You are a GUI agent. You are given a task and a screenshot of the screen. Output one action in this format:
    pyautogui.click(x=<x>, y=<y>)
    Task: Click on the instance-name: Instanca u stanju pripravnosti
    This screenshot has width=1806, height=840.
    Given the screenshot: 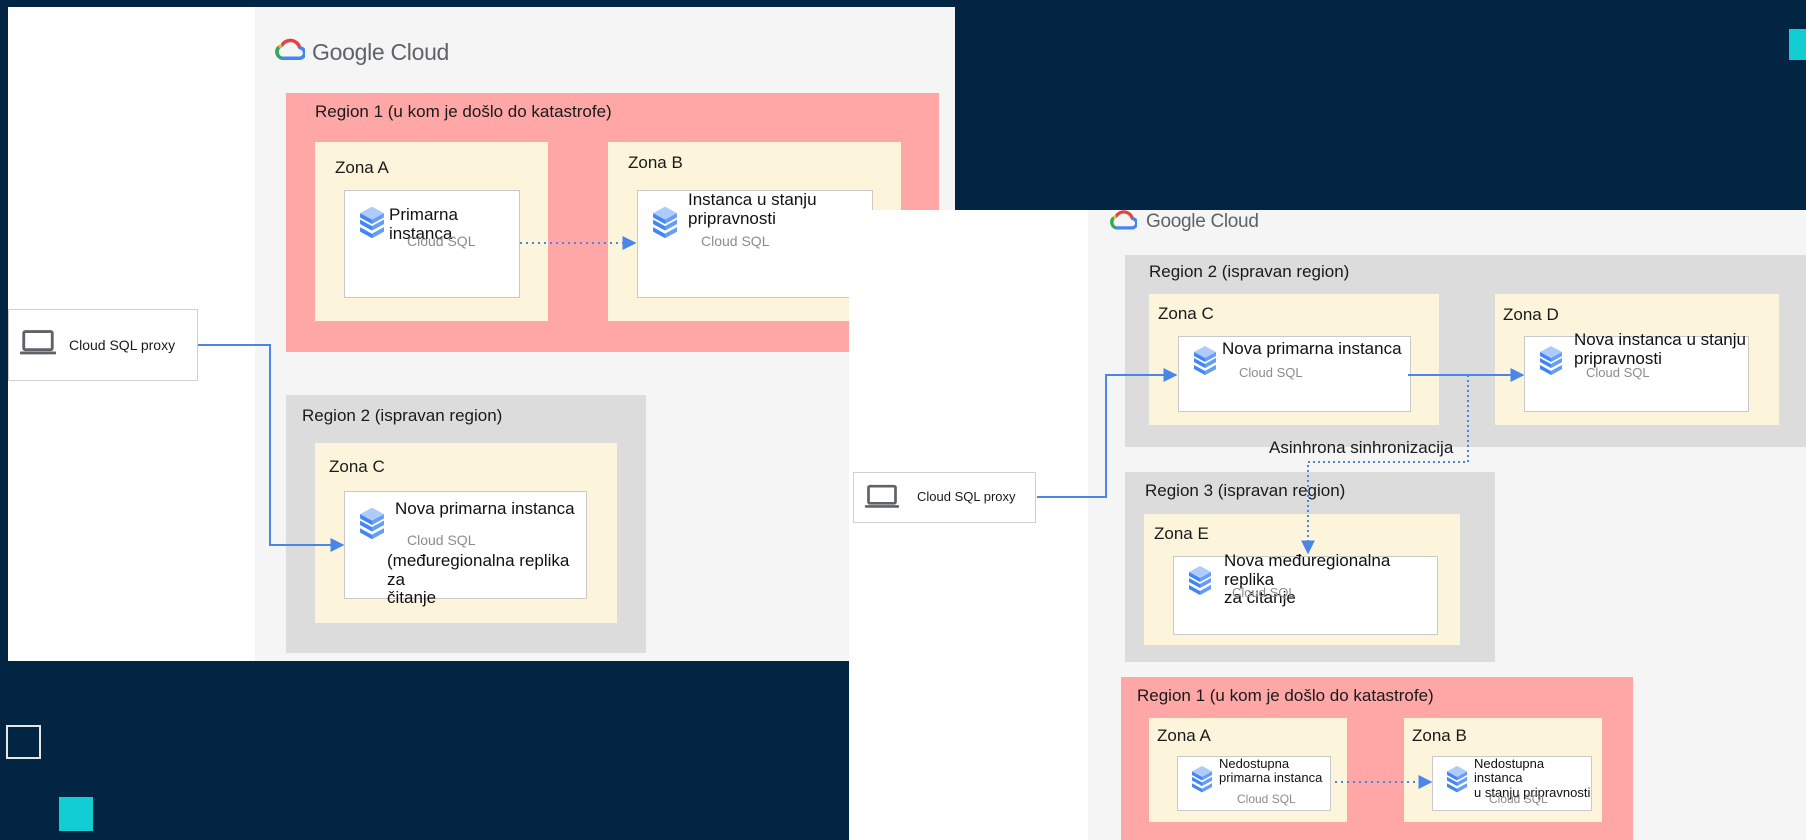 What is the action you would take?
    pyautogui.click(x=752, y=209)
    